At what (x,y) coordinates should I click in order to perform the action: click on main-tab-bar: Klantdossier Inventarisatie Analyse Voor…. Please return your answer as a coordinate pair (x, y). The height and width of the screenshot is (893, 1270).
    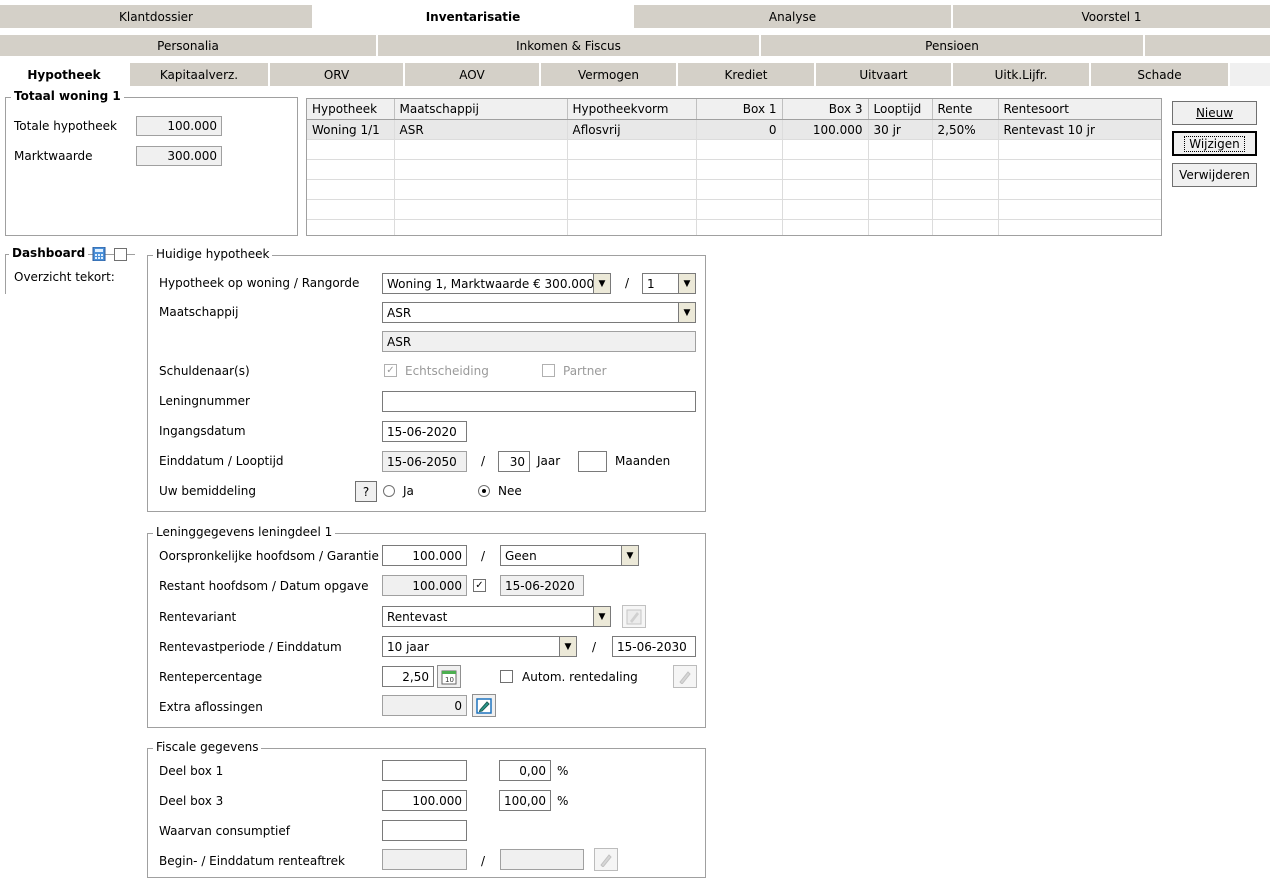
    Looking at the image, I should click on (635, 16).